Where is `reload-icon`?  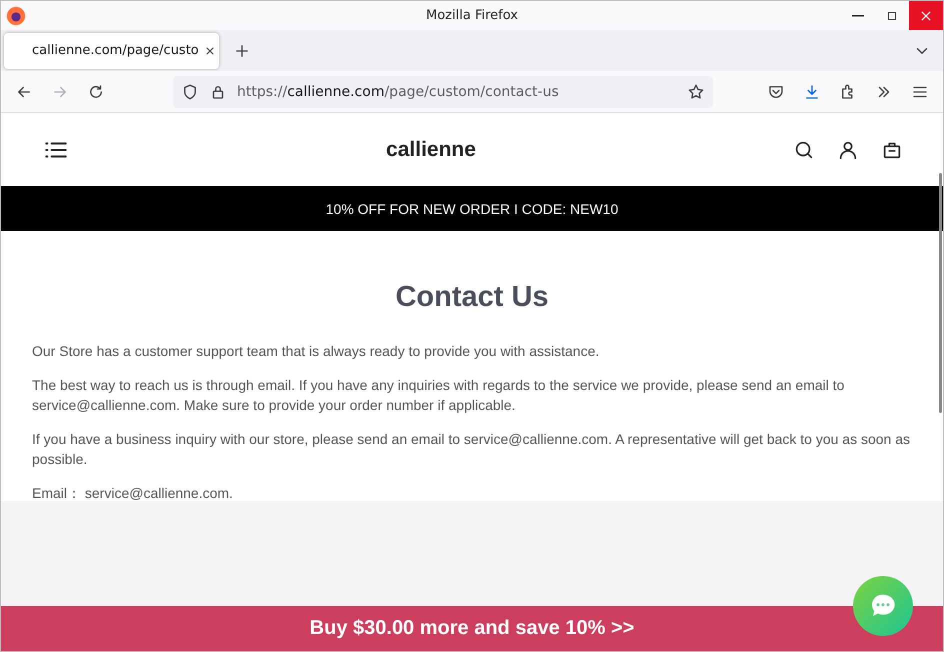 reload-icon is located at coordinates (96, 91).